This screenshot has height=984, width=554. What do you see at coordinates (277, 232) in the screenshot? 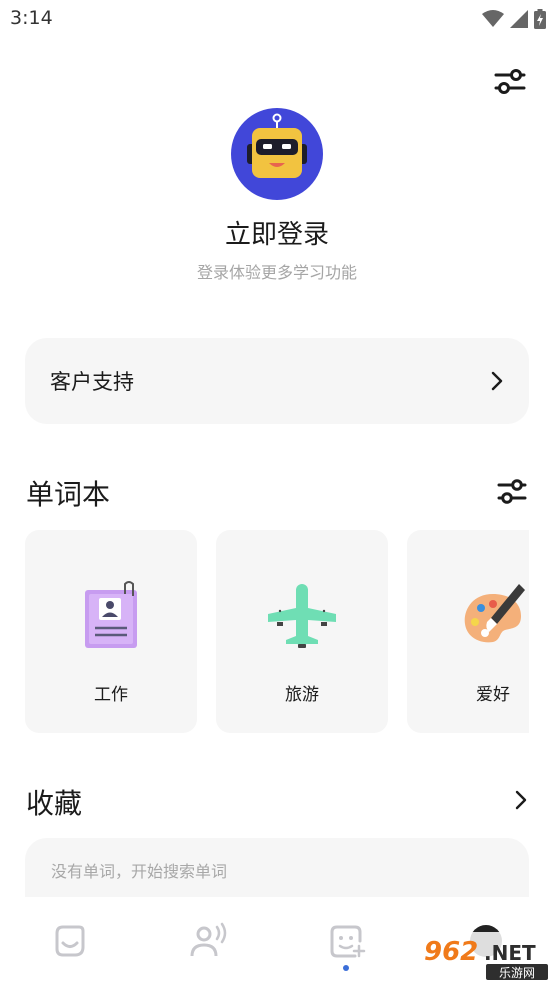
I see `login-title: 立即登录` at bounding box center [277, 232].